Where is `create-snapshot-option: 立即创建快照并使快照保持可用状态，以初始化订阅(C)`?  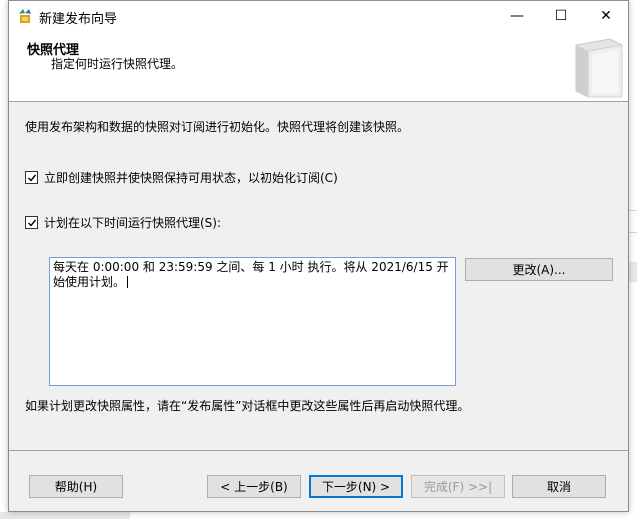
create-snapshot-option: 立即创建快照并使快照保持可用状态，以初始化订阅(C) is located at coordinates (181, 177).